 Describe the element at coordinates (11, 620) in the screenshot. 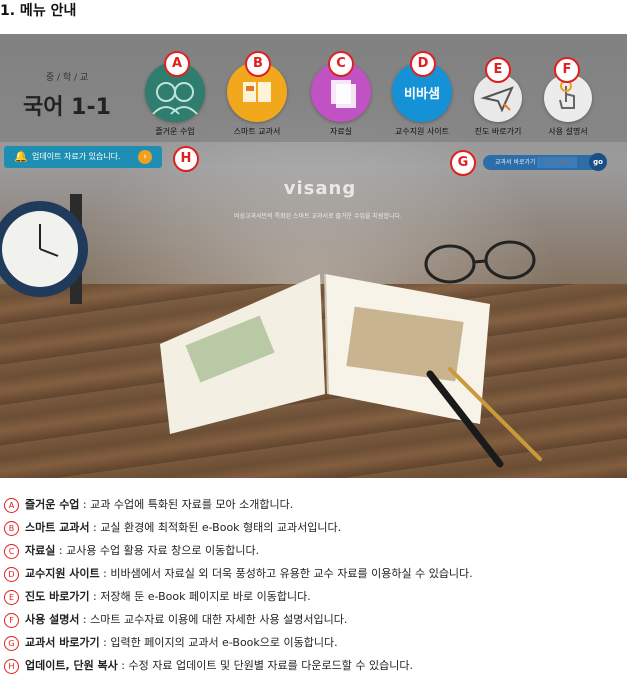

I see `description-marker: F` at that location.